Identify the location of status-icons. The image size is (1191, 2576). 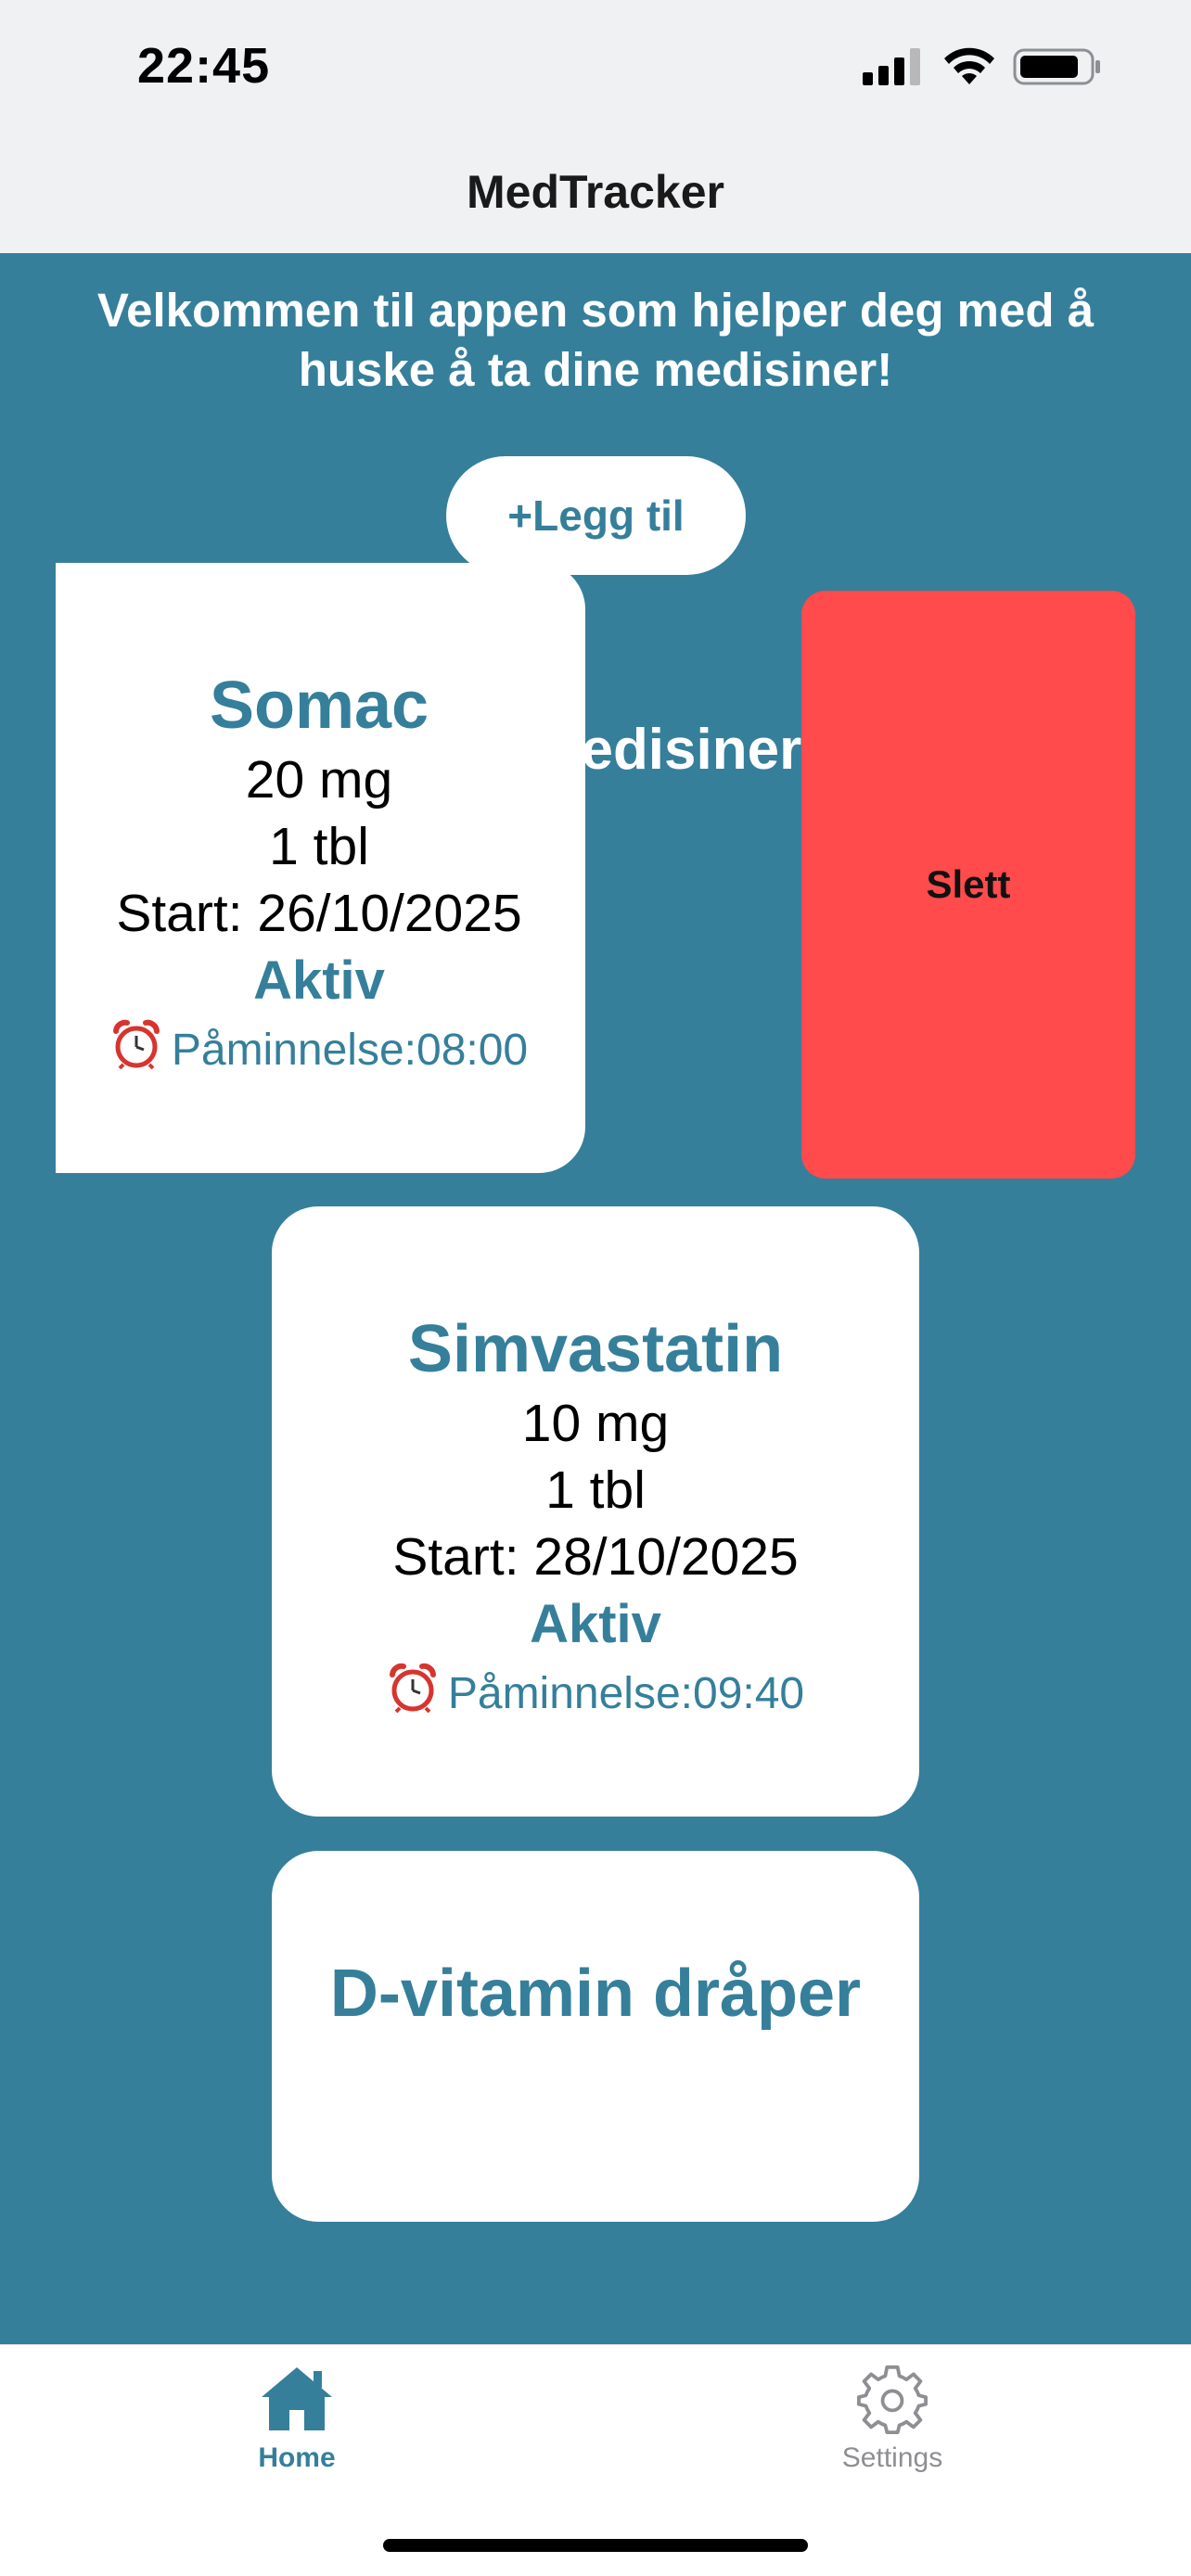
(982, 66).